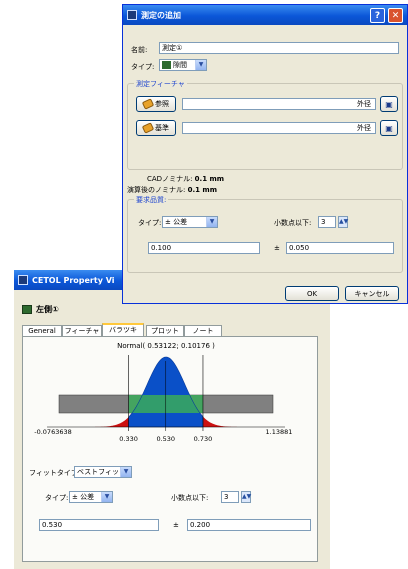  Describe the element at coordinates (166, 65) in the screenshot. I see `gap-icon` at that location.